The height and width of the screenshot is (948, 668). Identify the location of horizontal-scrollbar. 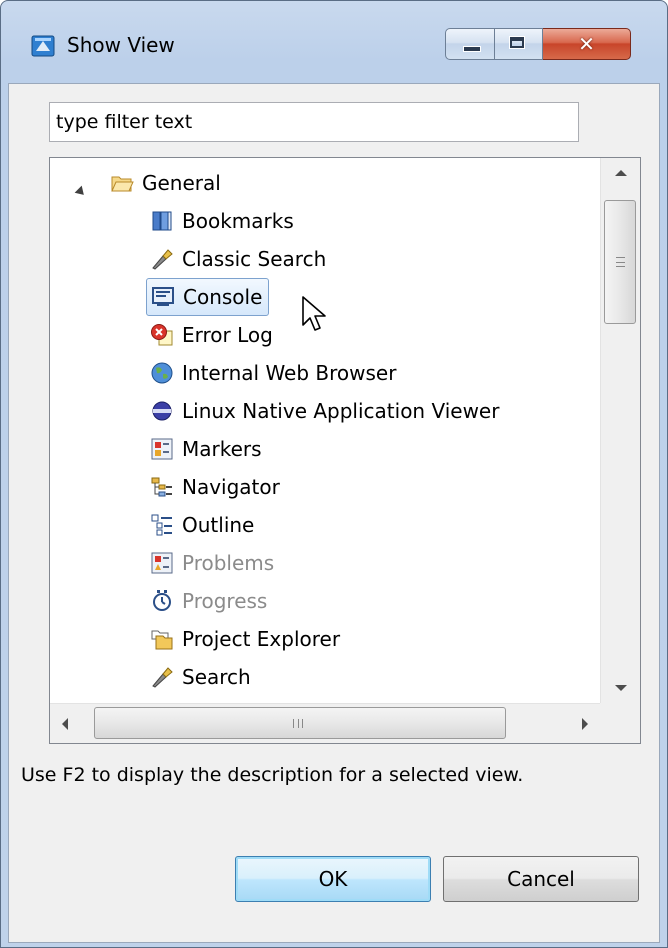
(325, 723).